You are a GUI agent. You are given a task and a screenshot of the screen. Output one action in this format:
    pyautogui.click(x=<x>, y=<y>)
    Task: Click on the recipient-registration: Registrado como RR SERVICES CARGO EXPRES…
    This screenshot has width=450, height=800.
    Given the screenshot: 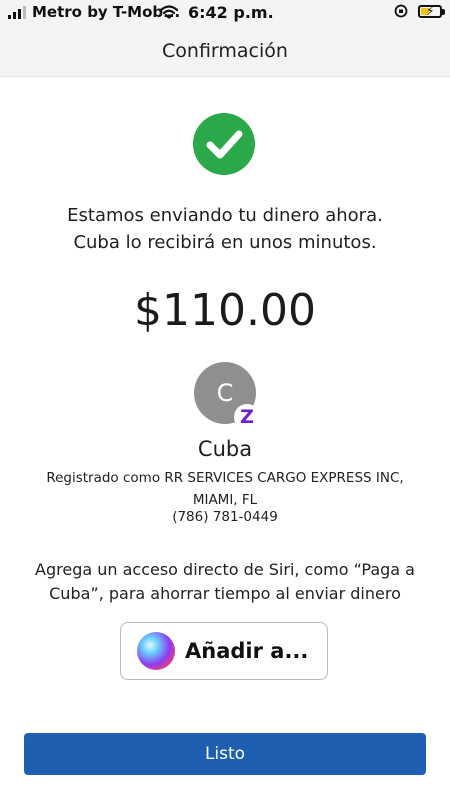 What is the action you would take?
    pyautogui.click(x=225, y=489)
    